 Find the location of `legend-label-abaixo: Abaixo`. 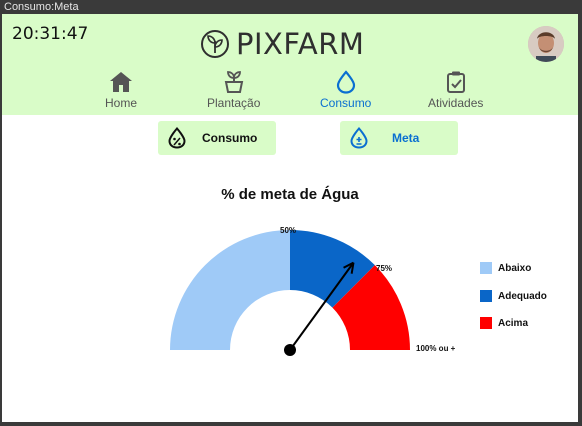

legend-label-abaixo: Abaixo is located at coordinates (515, 268).